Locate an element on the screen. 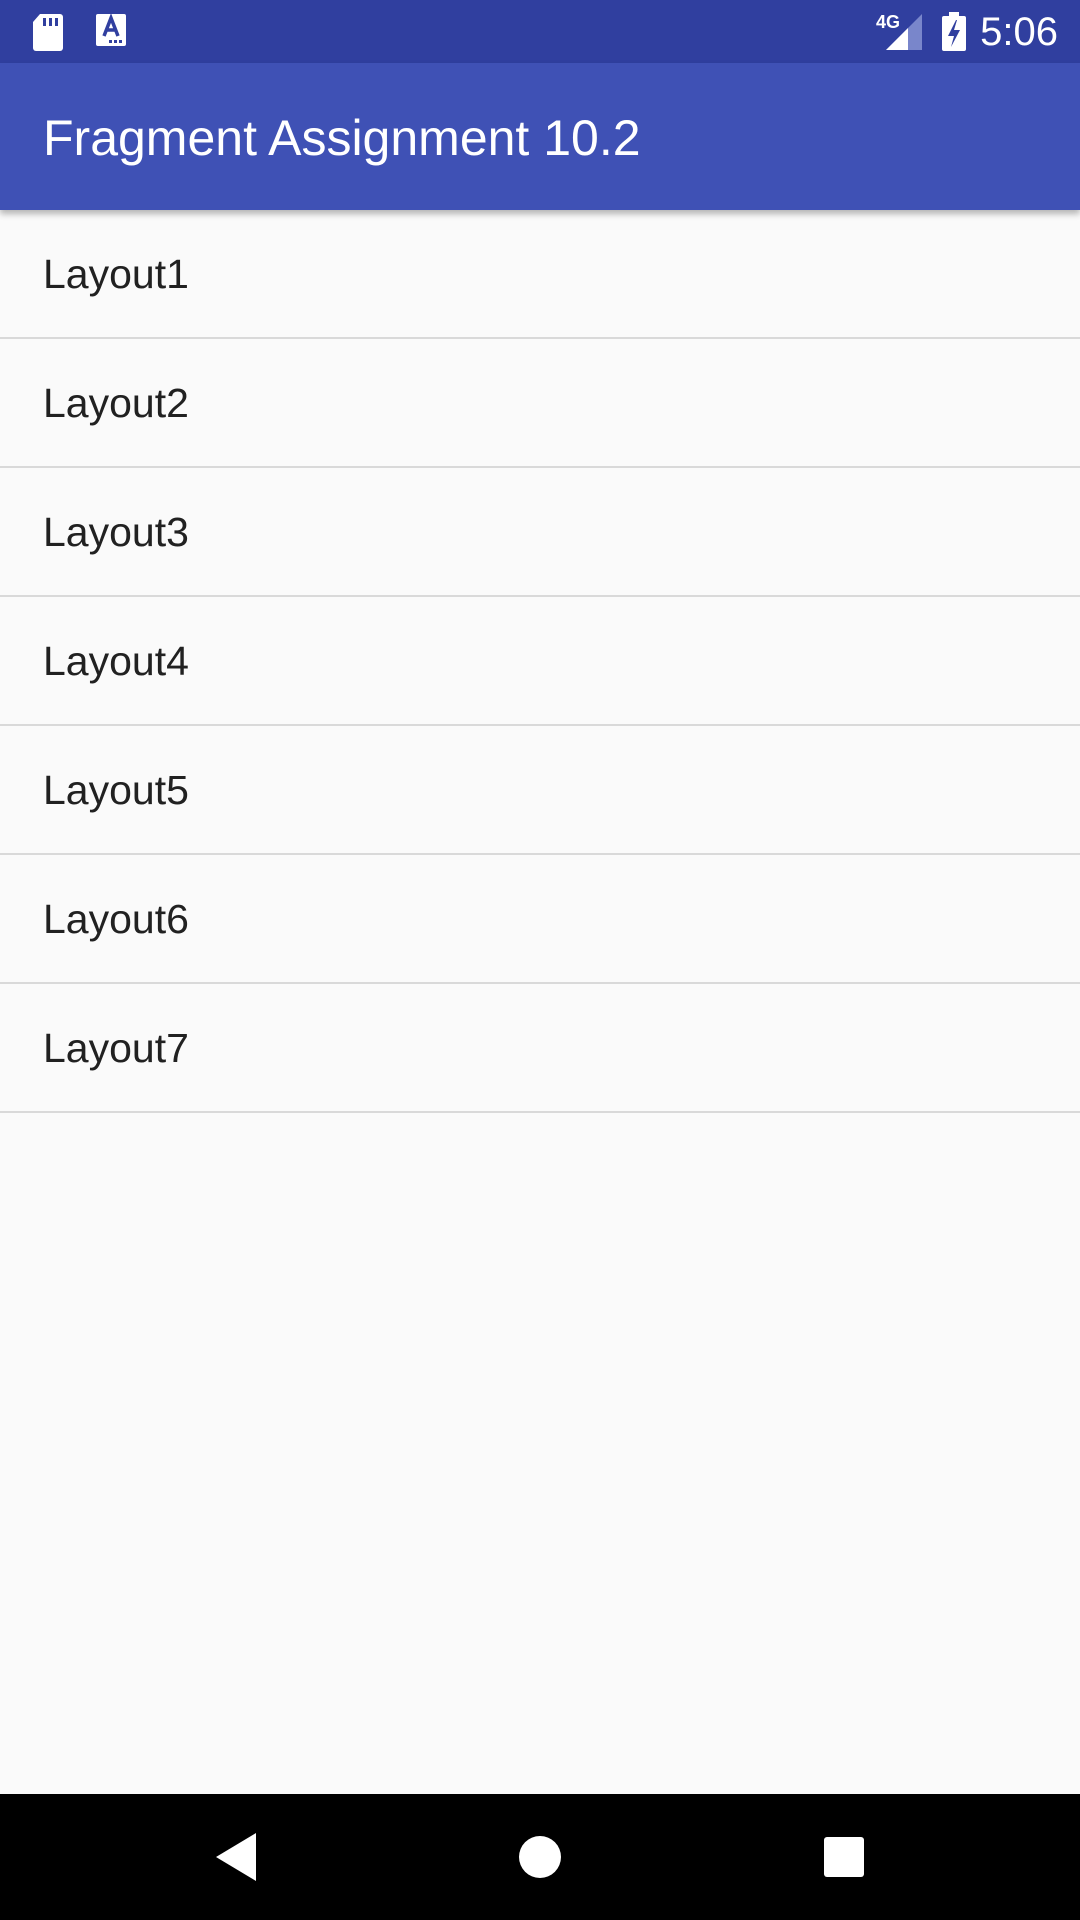 The height and width of the screenshot is (1920, 1080). app-title: Fragment Assignment 10.2 is located at coordinates (342, 138).